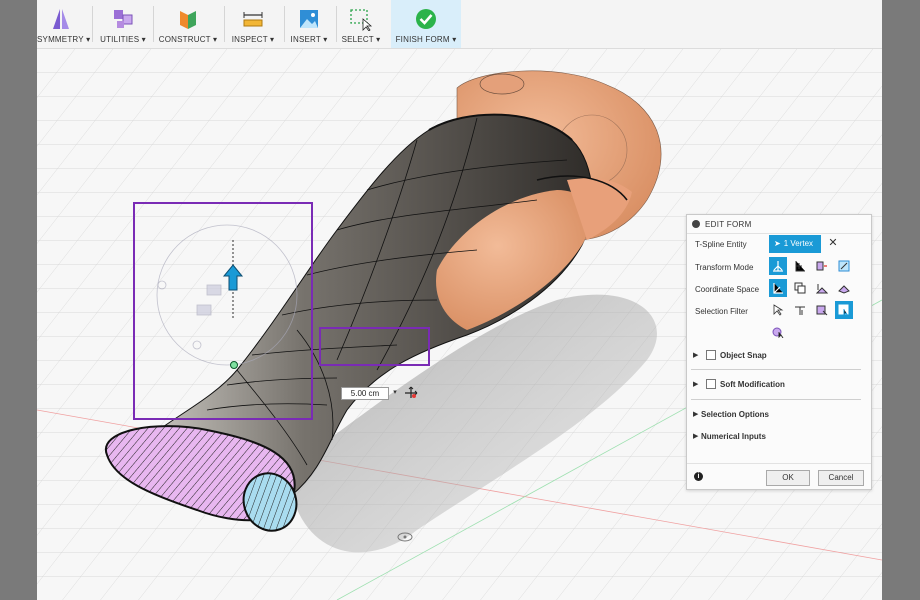 This screenshot has height=600, width=920. I want to click on transform-mode-label: Transform Mode, so click(724, 267).